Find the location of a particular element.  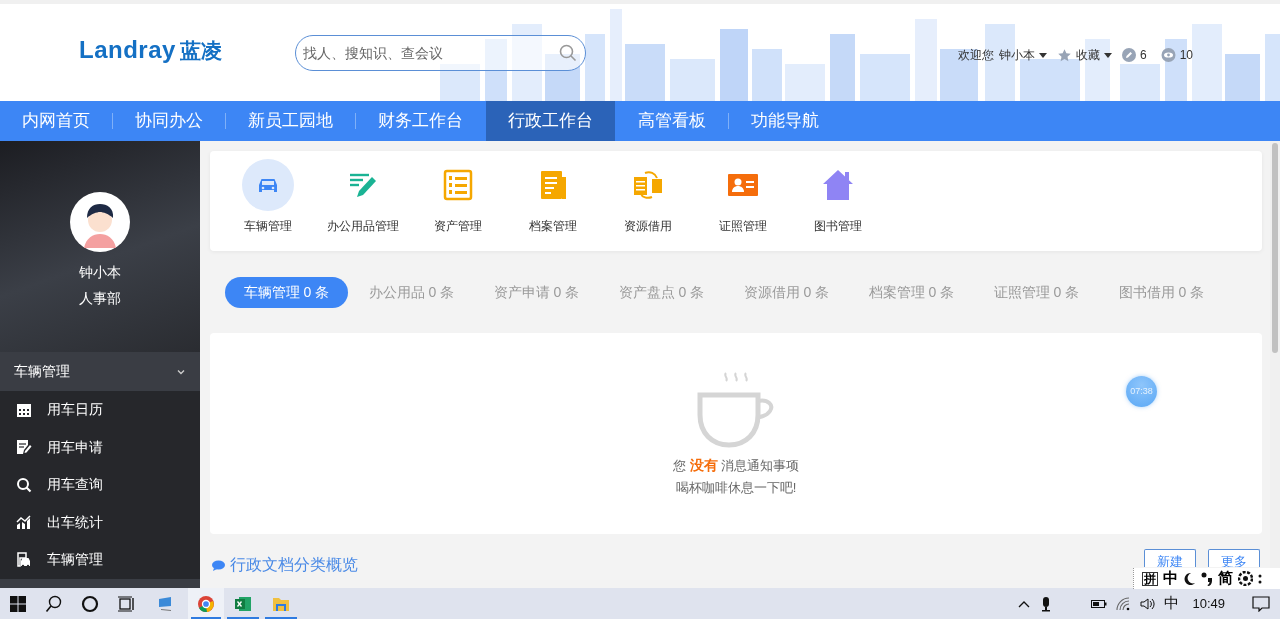

windows-icon is located at coordinates (18, 603).